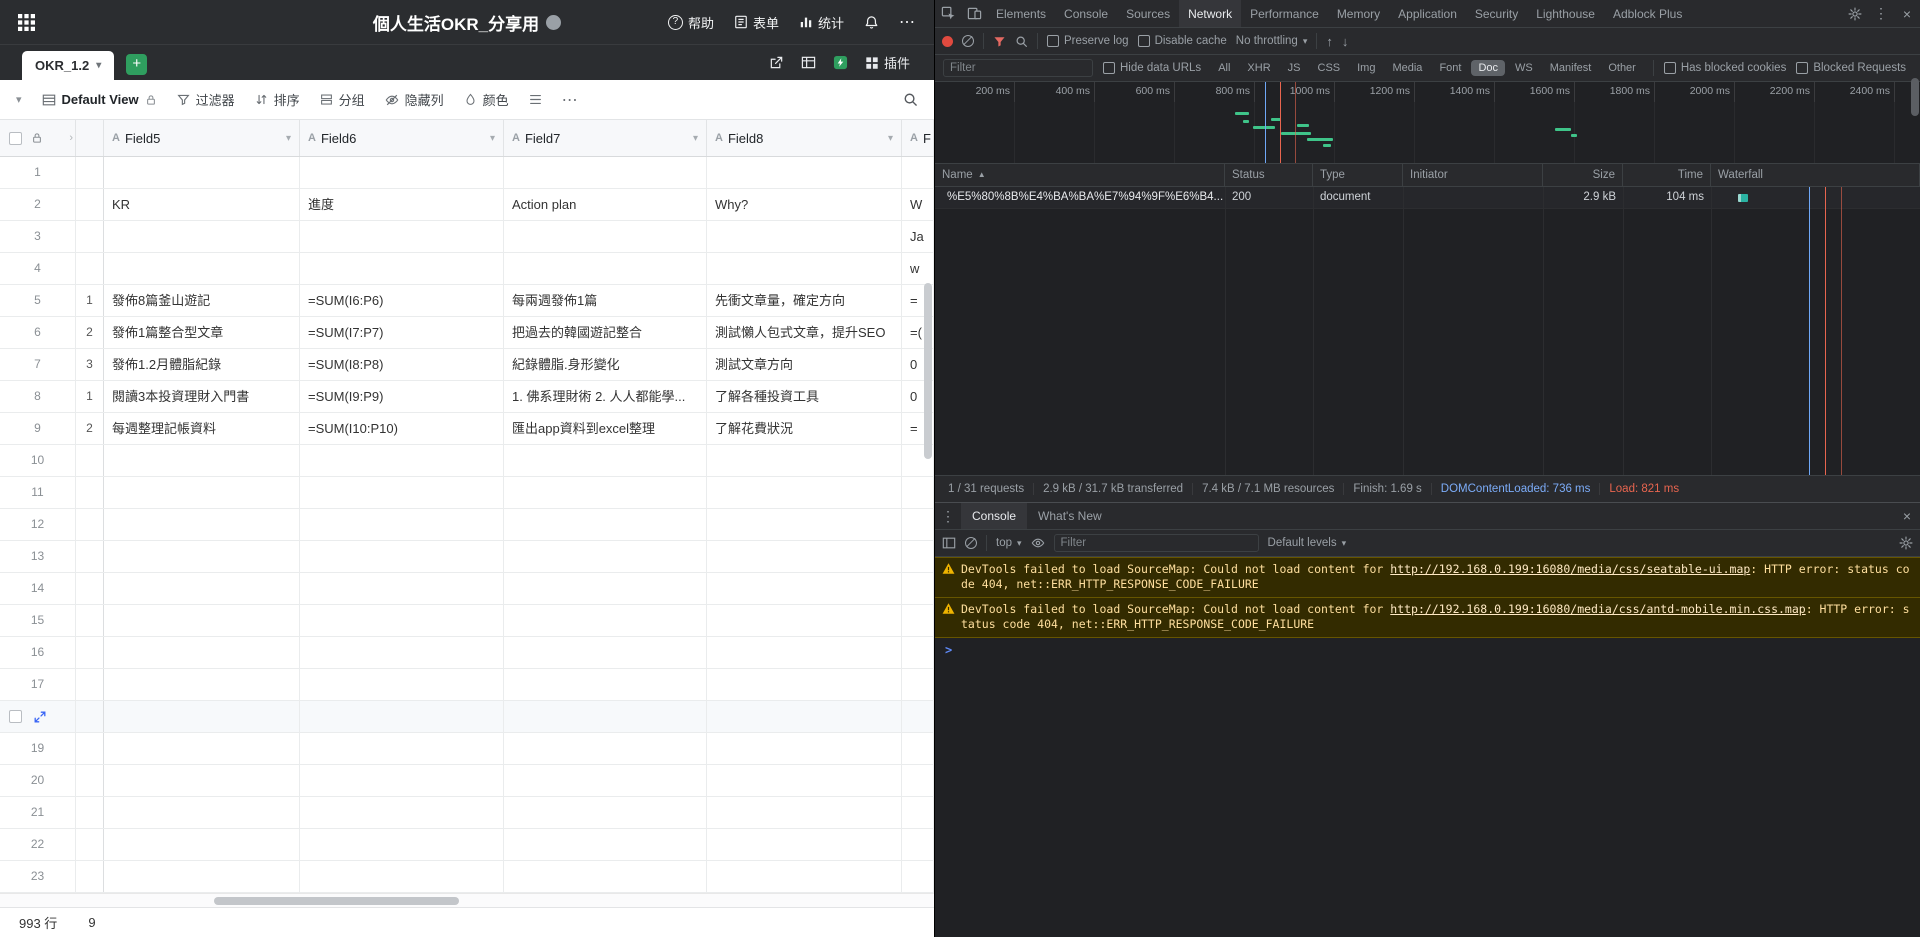 The height and width of the screenshot is (937, 1920). I want to click on row-number: 16, so click(38, 652).